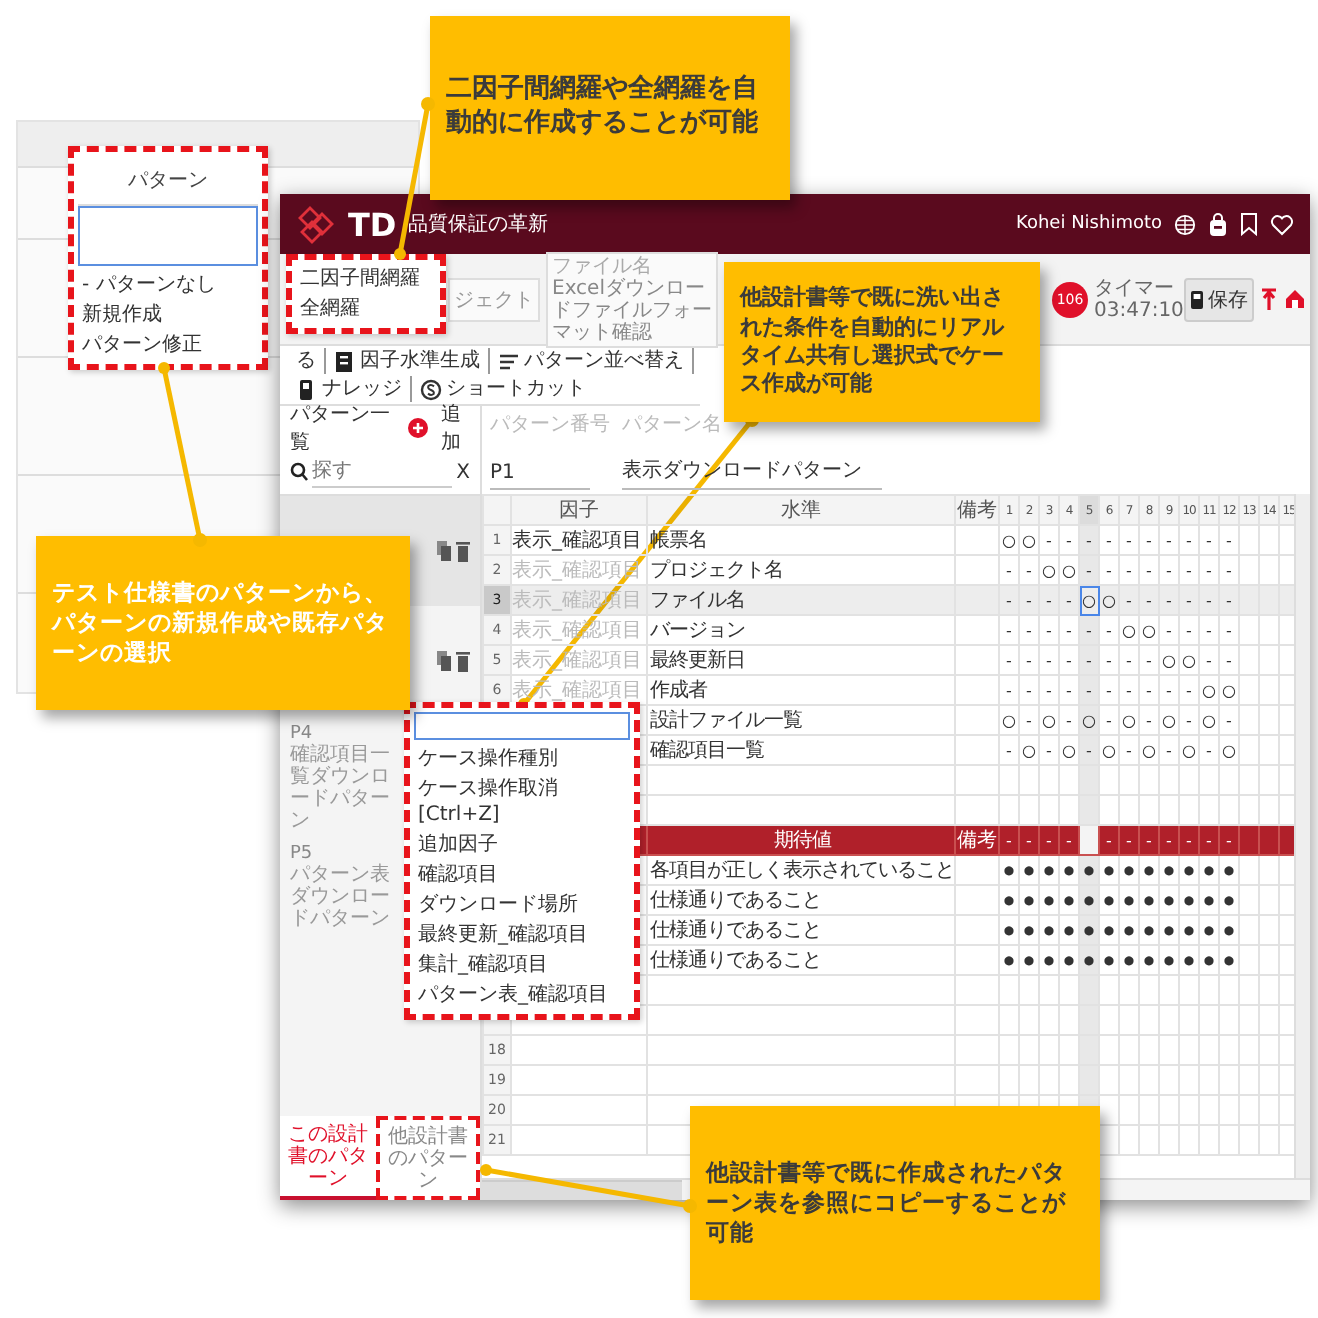  What do you see at coordinates (540, 476) in the screenshot?
I see `text-field: P1` at bounding box center [540, 476].